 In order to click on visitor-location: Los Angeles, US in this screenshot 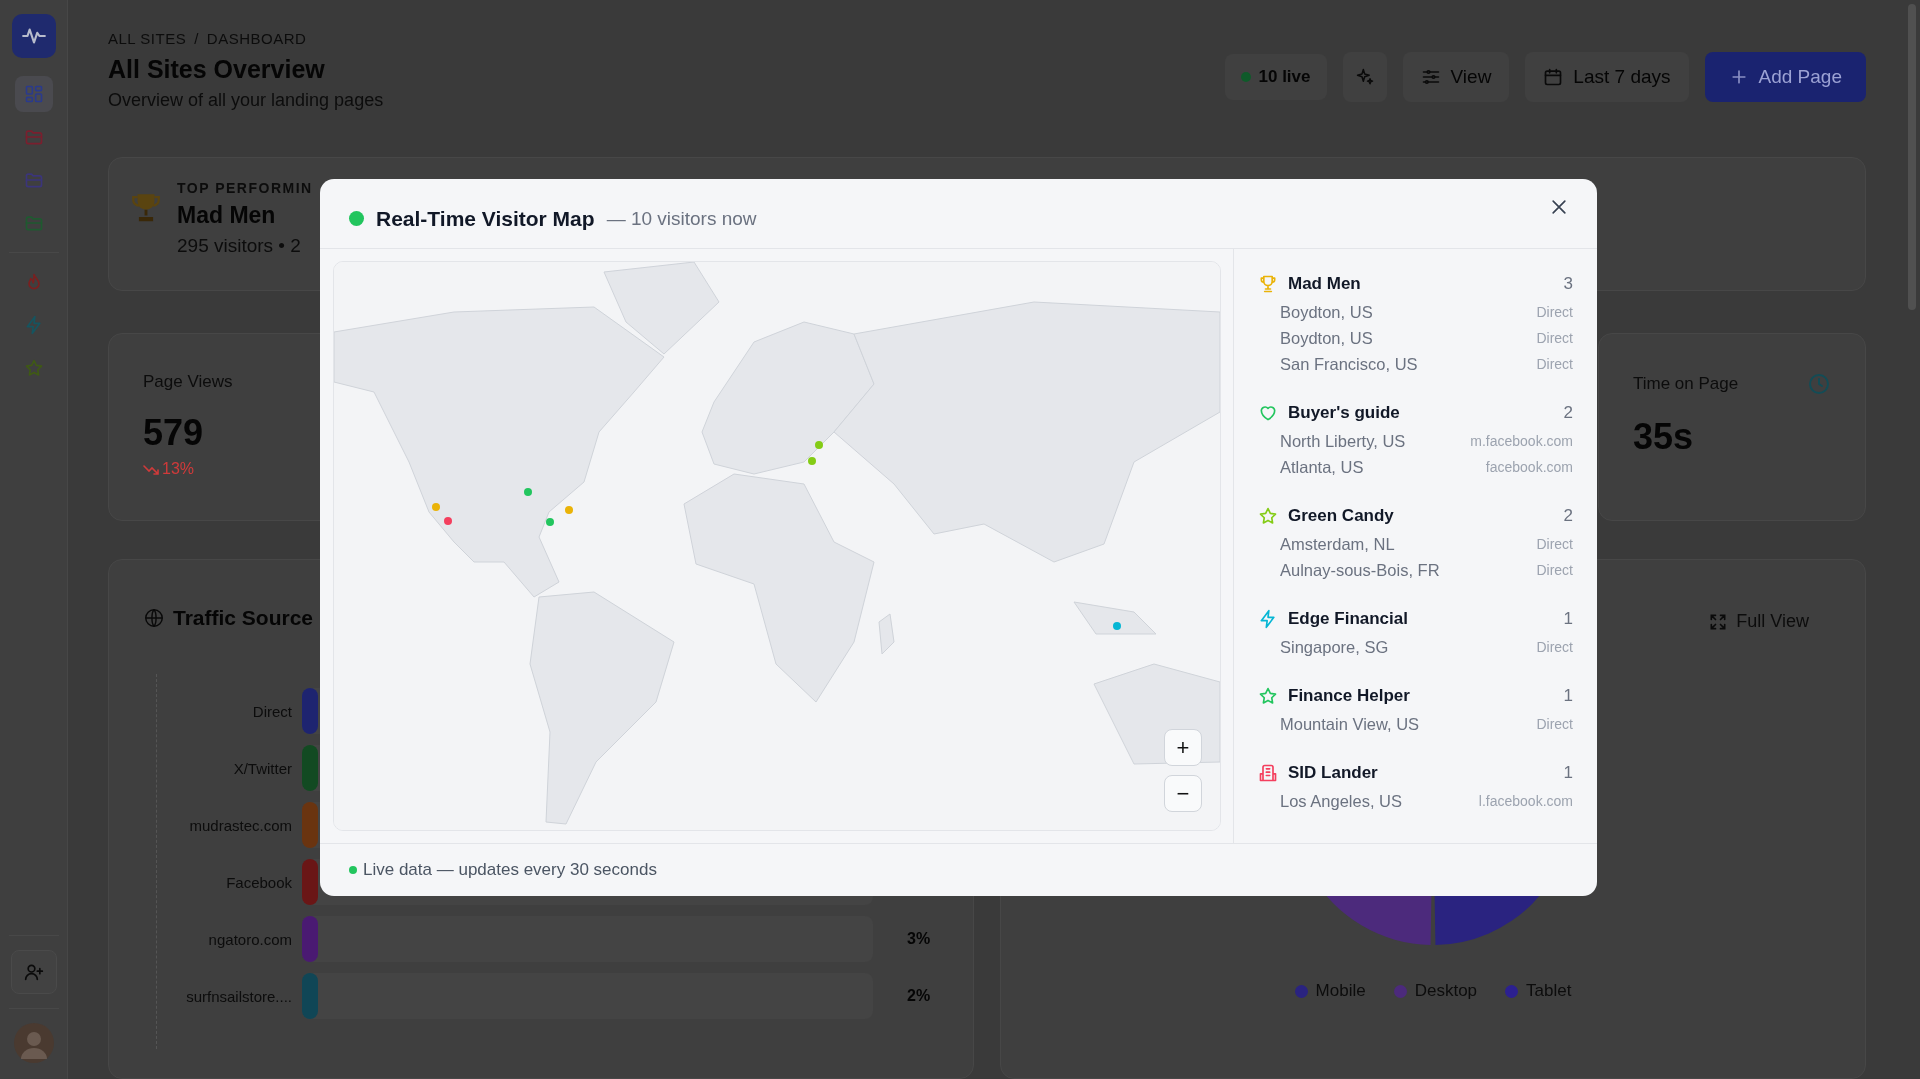, I will do `click(1341, 801)`.